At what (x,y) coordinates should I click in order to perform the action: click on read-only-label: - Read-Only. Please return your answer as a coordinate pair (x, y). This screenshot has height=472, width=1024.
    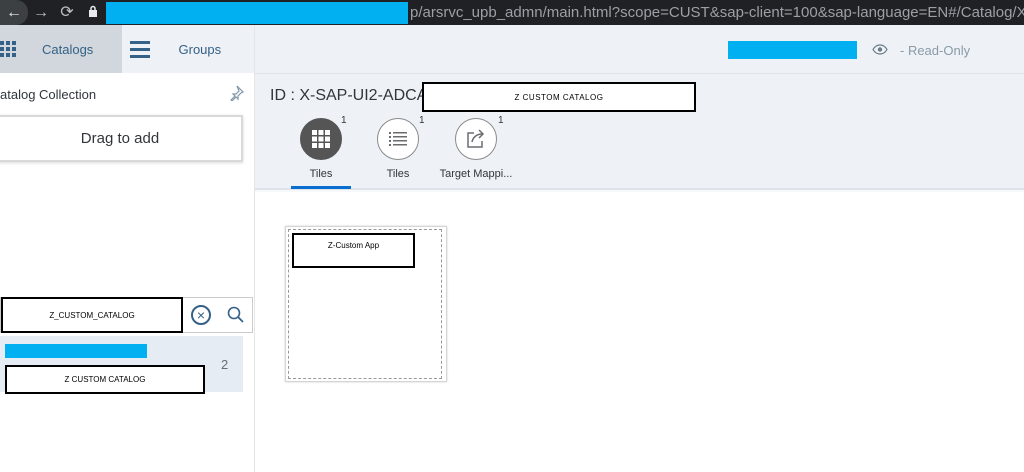
    Looking at the image, I should click on (935, 50).